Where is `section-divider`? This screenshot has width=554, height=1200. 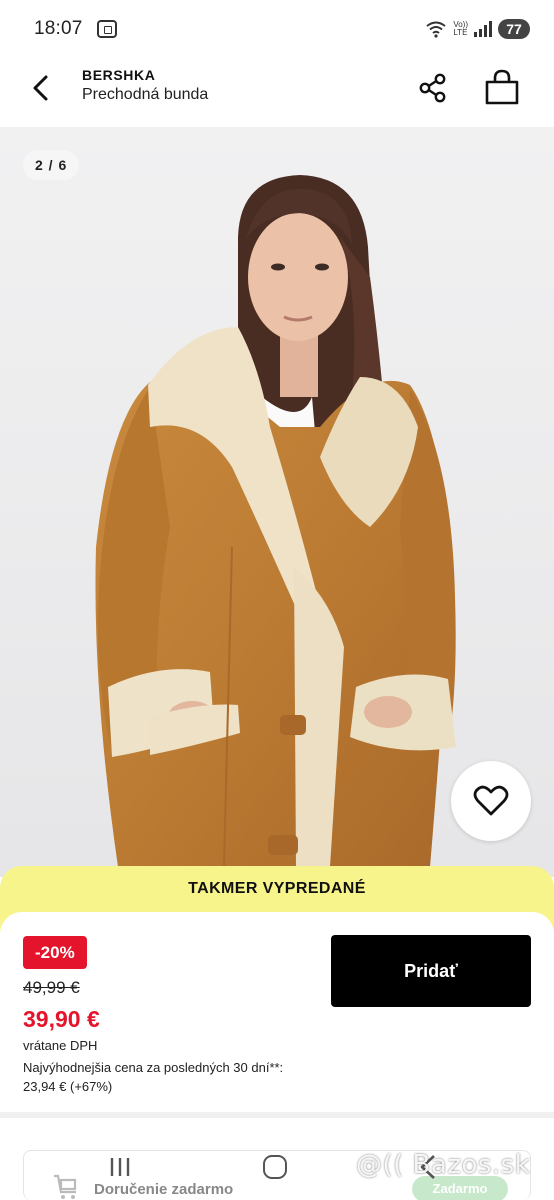
section-divider is located at coordinates (277, 1115).